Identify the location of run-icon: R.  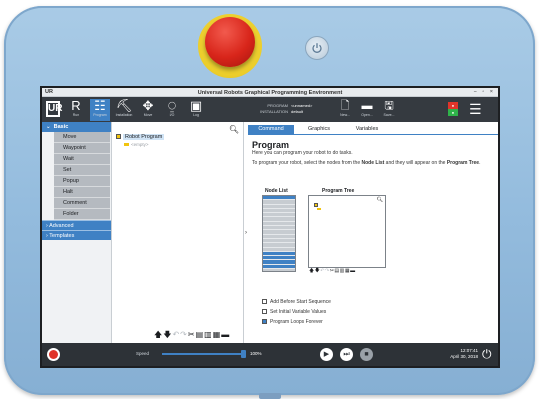
(76, 105).